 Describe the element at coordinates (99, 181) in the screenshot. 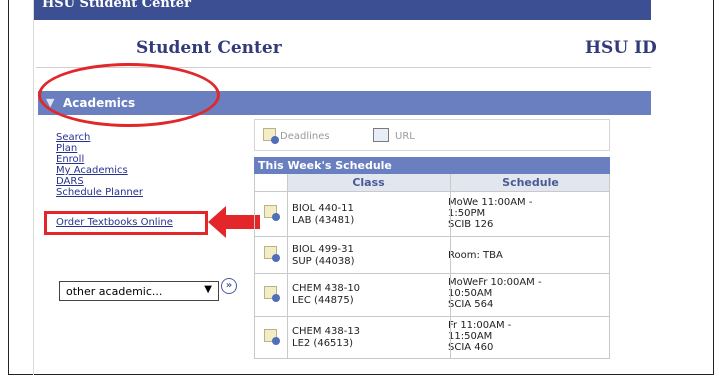

I see `link-dars: DARS` at that location.